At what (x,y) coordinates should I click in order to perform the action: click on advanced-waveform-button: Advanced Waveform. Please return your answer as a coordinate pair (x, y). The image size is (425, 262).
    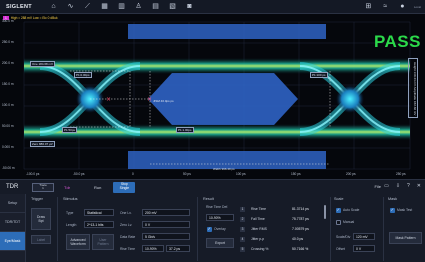
    Looking at the image, I should click on (78, 242).